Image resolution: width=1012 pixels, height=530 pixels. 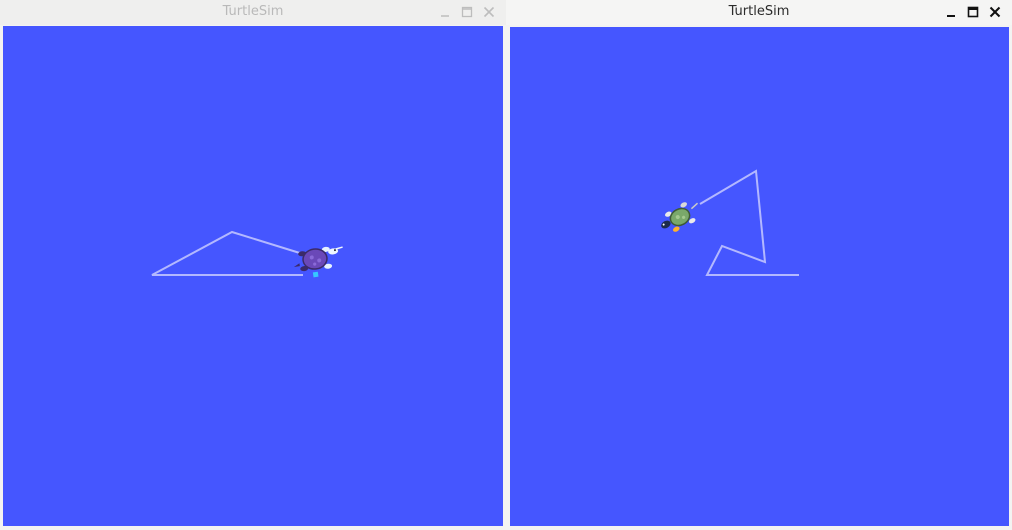 What do you see at coordinates (680, 217) in the screenshot?
I see `turtle-icon` at bounding box center [680, 217].